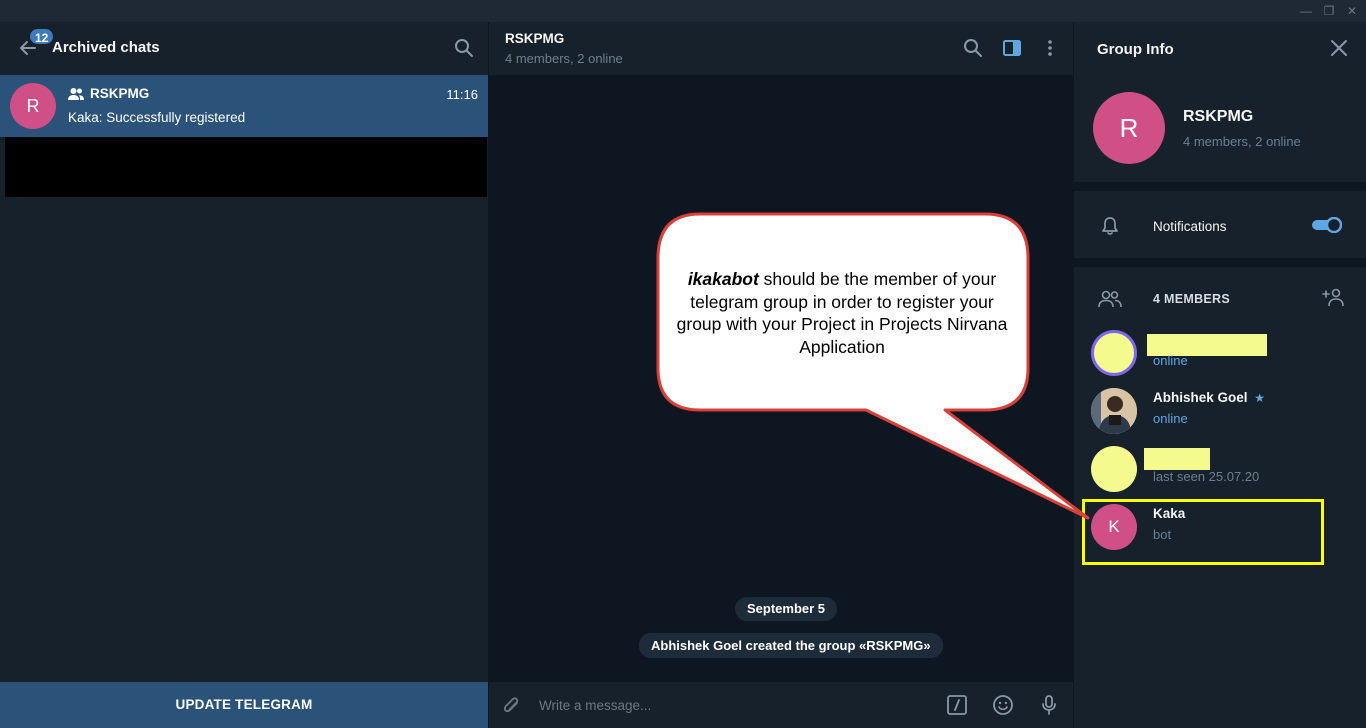  Describe the element at coordinates (1203, 532) in the screenshot. I see `highlight-box` at that location.